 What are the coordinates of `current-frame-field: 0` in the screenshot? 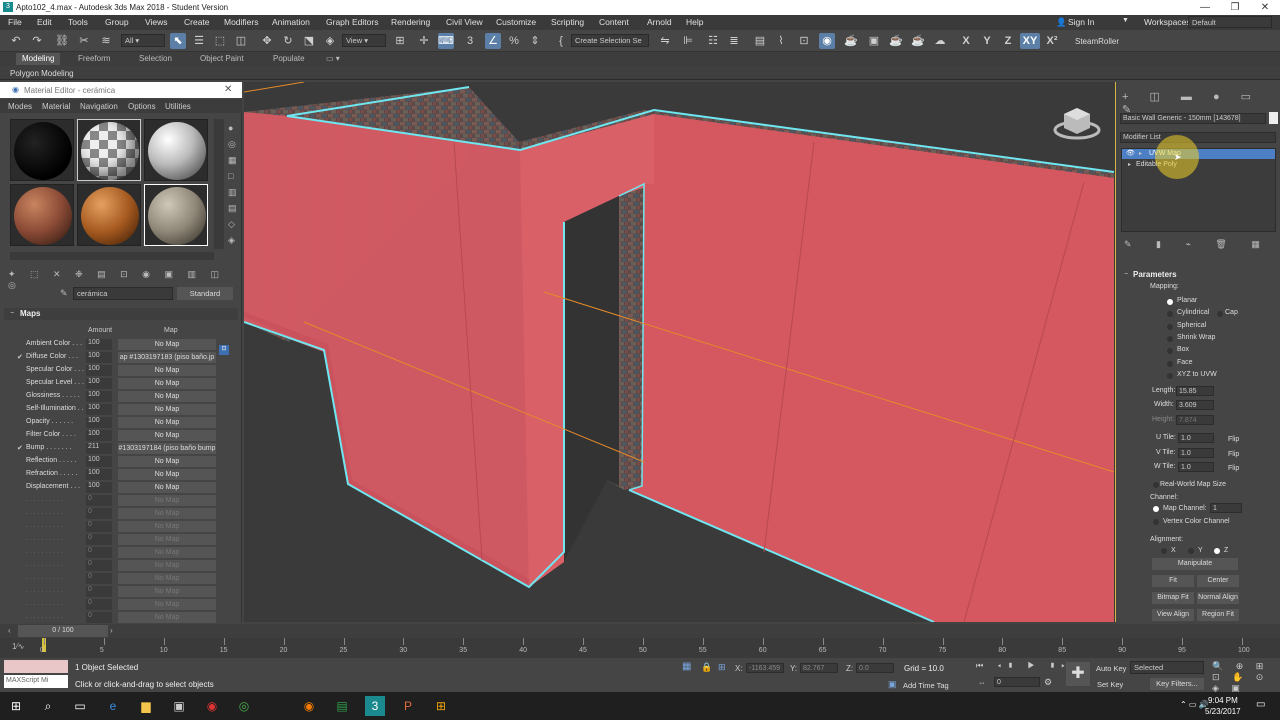 It's located at (1017, 682).